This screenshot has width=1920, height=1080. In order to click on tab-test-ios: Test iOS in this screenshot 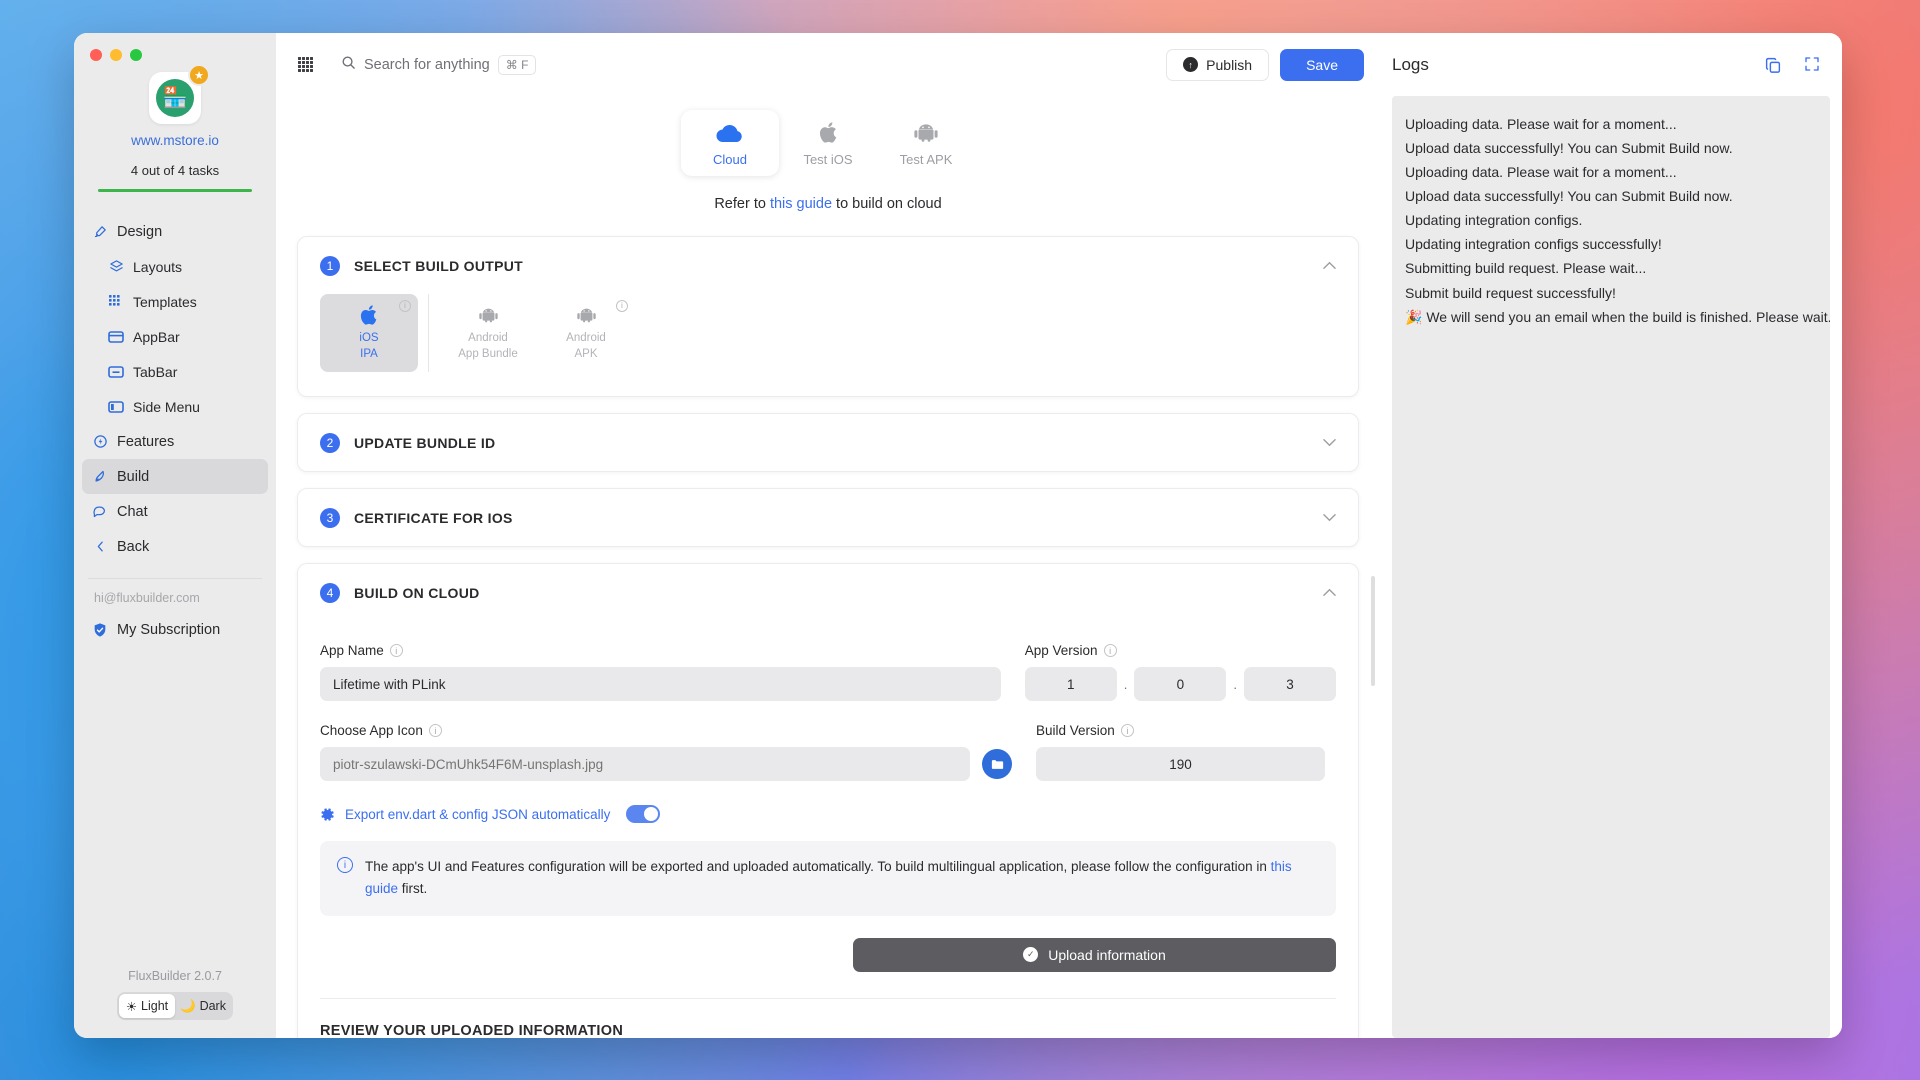, I will do `click(828, 143)`.